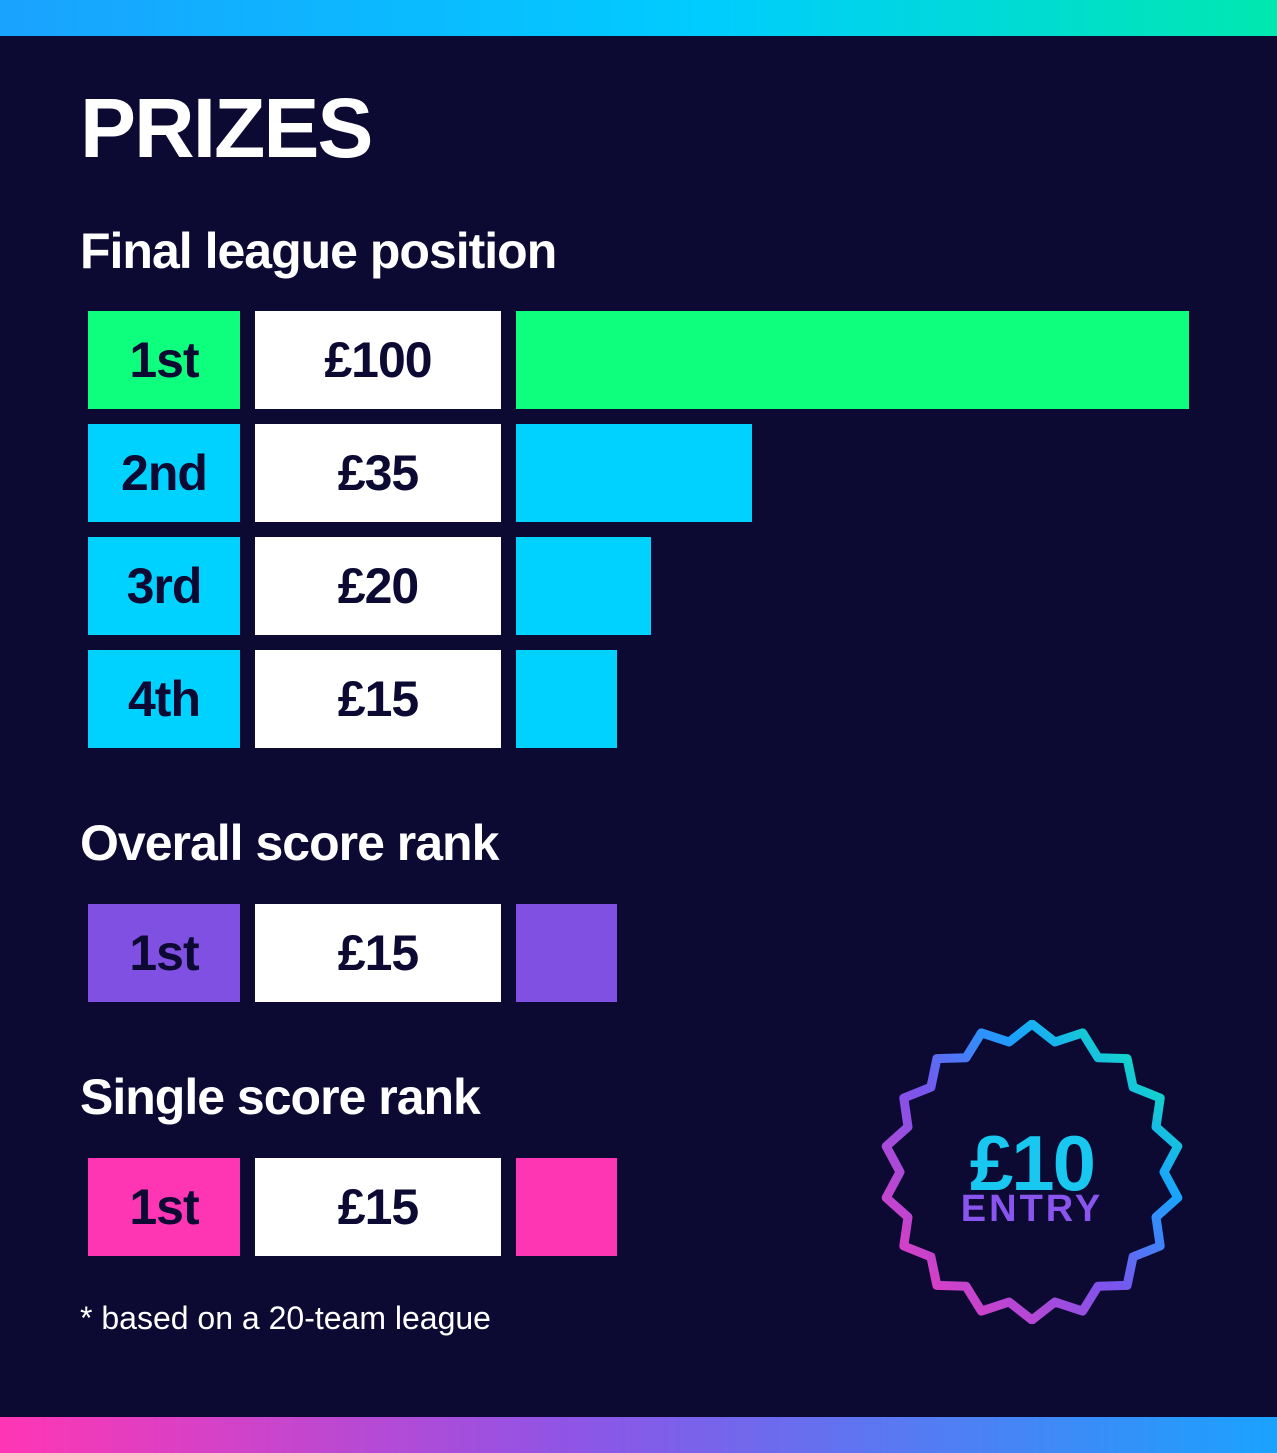  I want to click on single-score-heading: Single score rank, so click(280, 1097).